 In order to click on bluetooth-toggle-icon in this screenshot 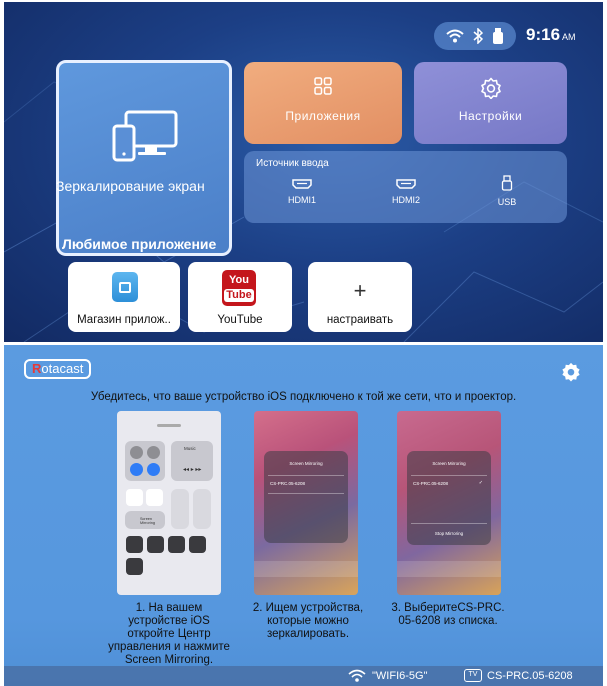, I will do `click(153, 469)`.